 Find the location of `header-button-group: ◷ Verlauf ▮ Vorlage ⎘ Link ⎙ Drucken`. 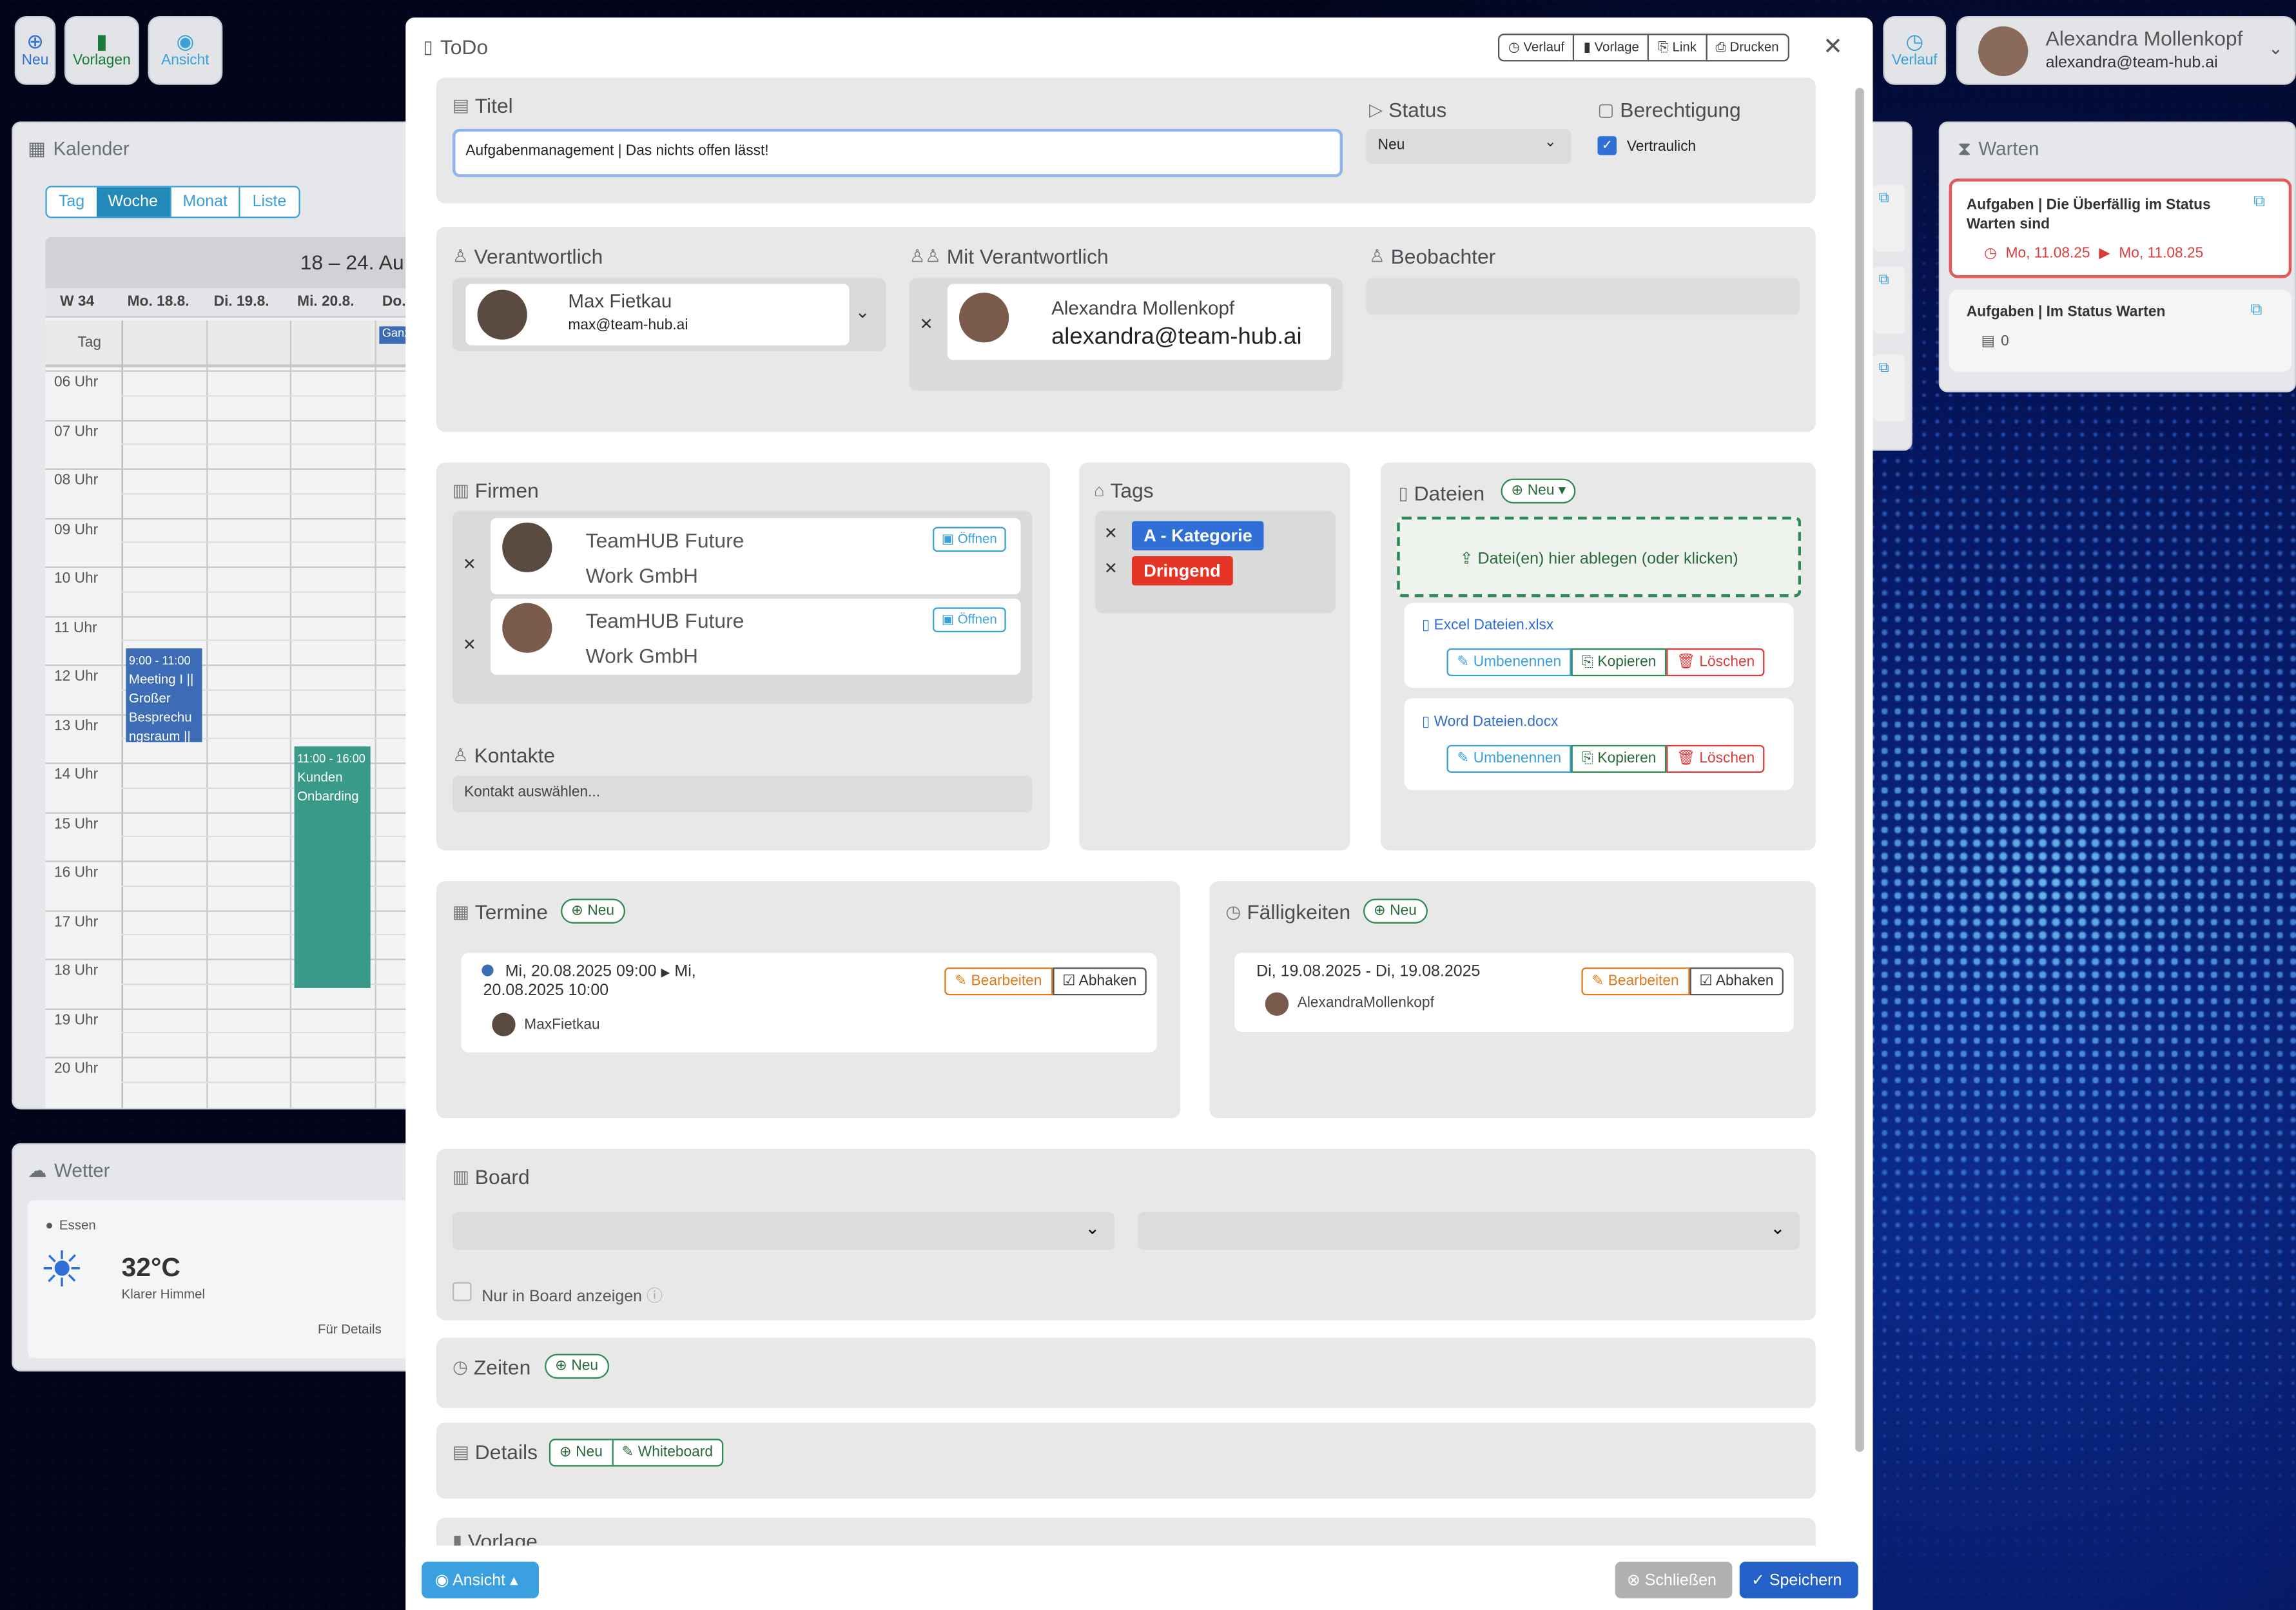

header-button-group: ◷ Verlauf ▮ Vorlage ⎘ Link ⎙ Drucken is located at coordinates (1643, 48).